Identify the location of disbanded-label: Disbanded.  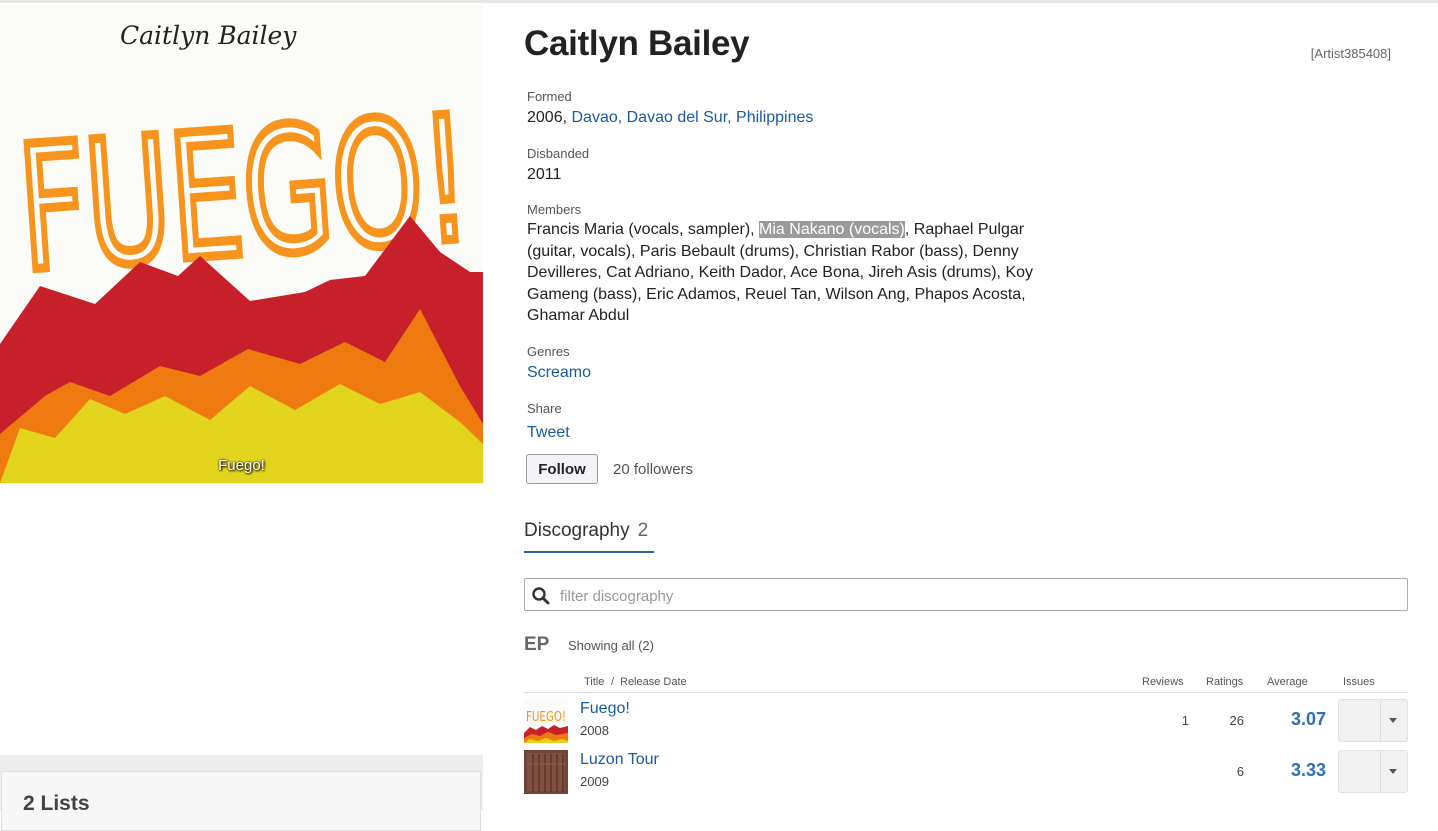
(558, 153).